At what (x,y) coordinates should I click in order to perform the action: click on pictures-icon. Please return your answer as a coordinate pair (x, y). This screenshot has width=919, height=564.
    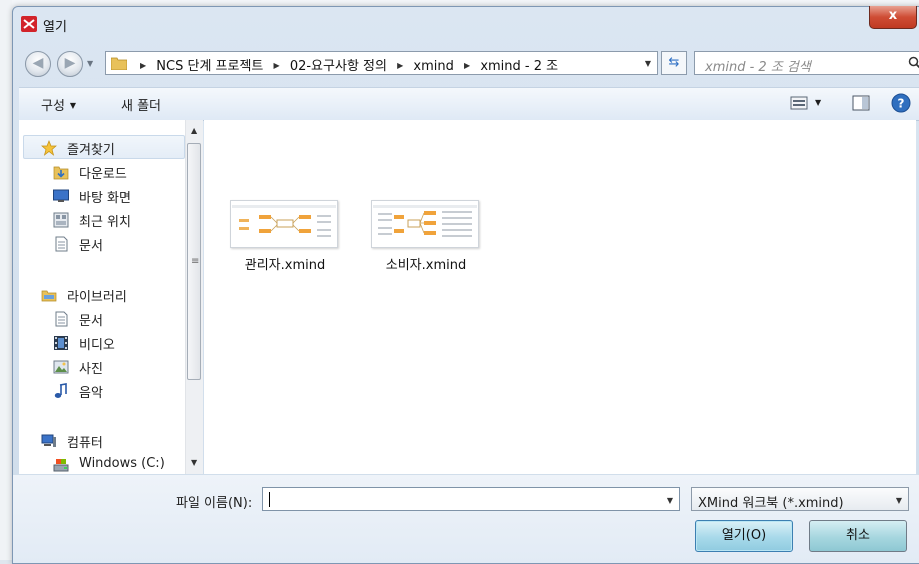
    Looking at the image, I should click on (61, 367).